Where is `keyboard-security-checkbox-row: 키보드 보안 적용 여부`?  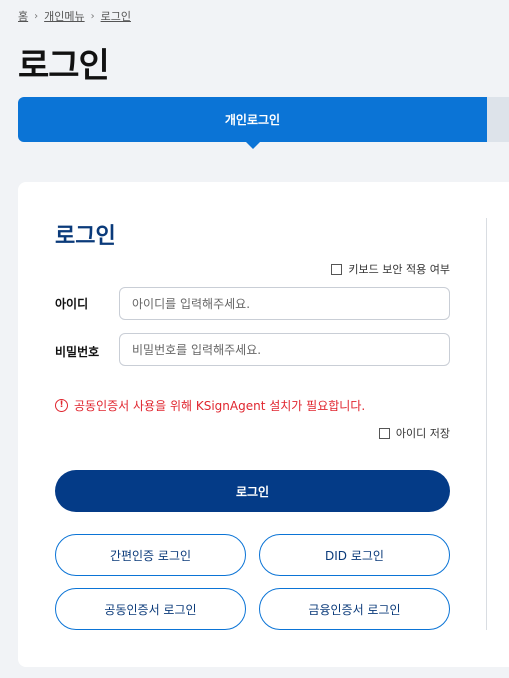 keyboard-security-checkbox-row: 키보드 보안 적용 여부 is located at coordinates (390, 269).